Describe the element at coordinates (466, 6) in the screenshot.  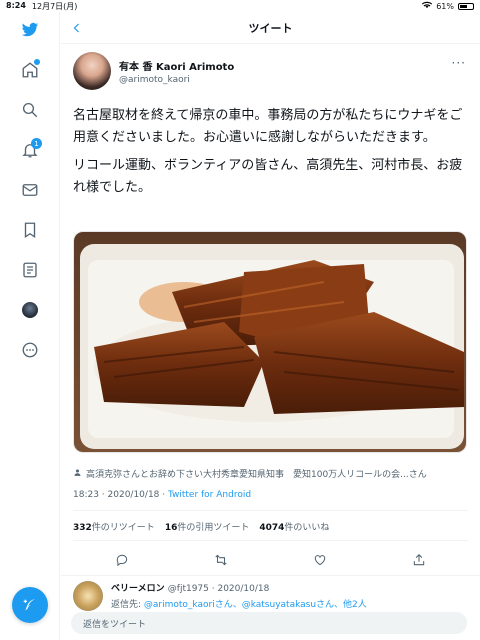
I see `battery-icon` at that location.